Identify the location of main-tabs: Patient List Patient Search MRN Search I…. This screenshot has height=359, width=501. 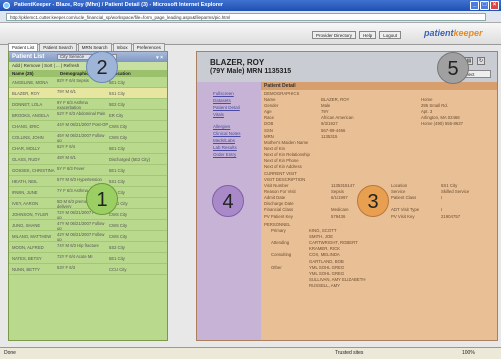
(86, 47).